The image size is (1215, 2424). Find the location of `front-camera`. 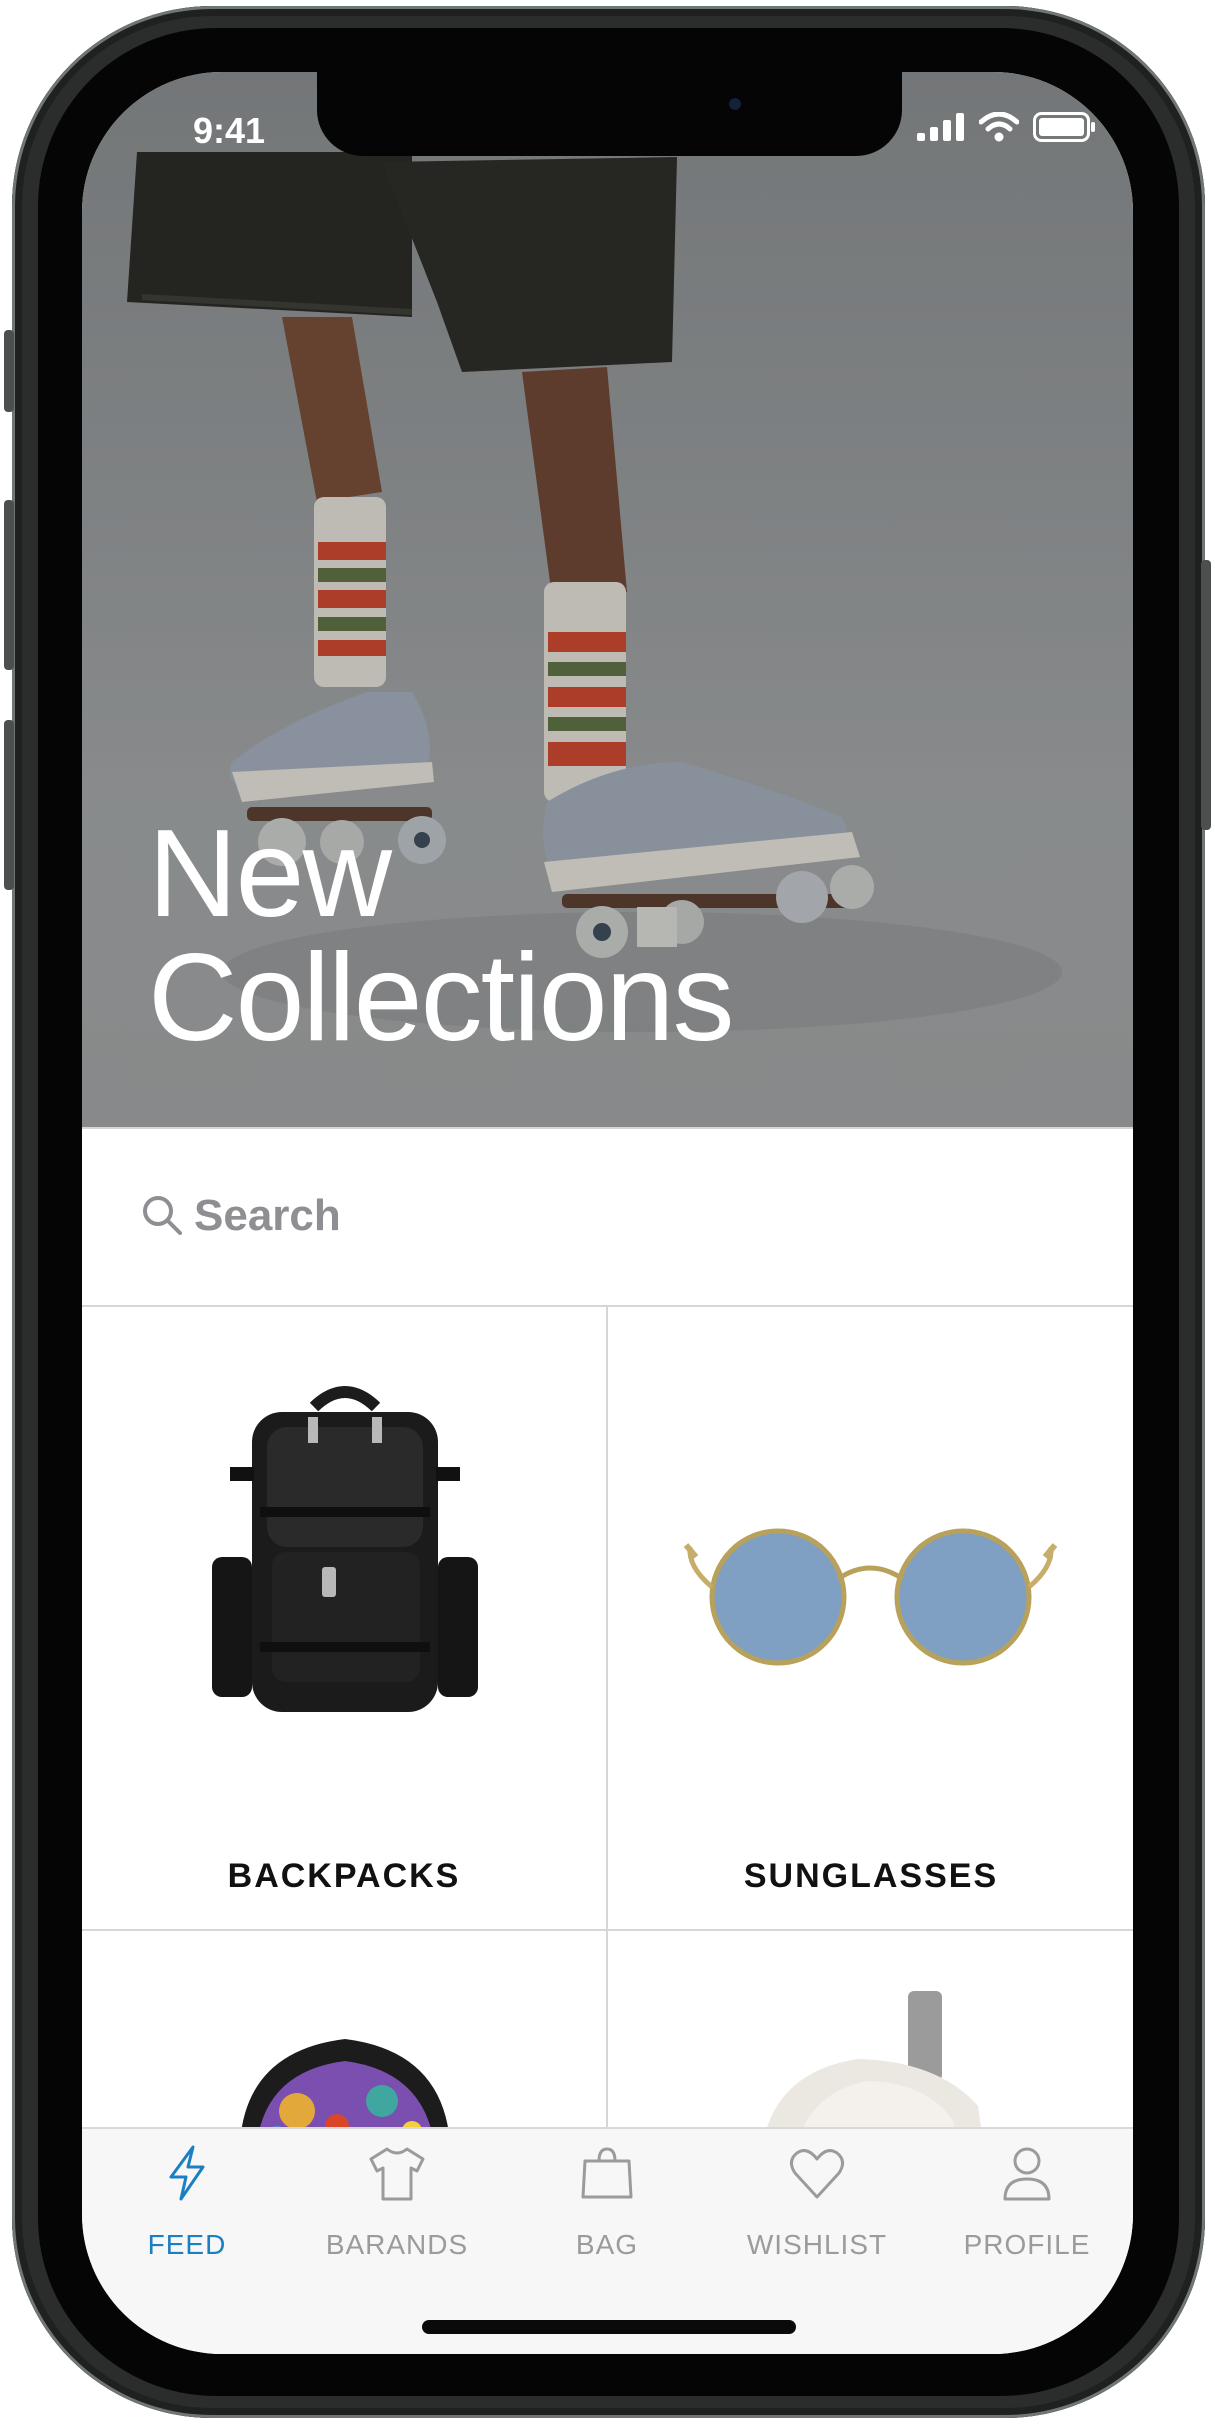

front-camera is located at coordinates (735, 104).